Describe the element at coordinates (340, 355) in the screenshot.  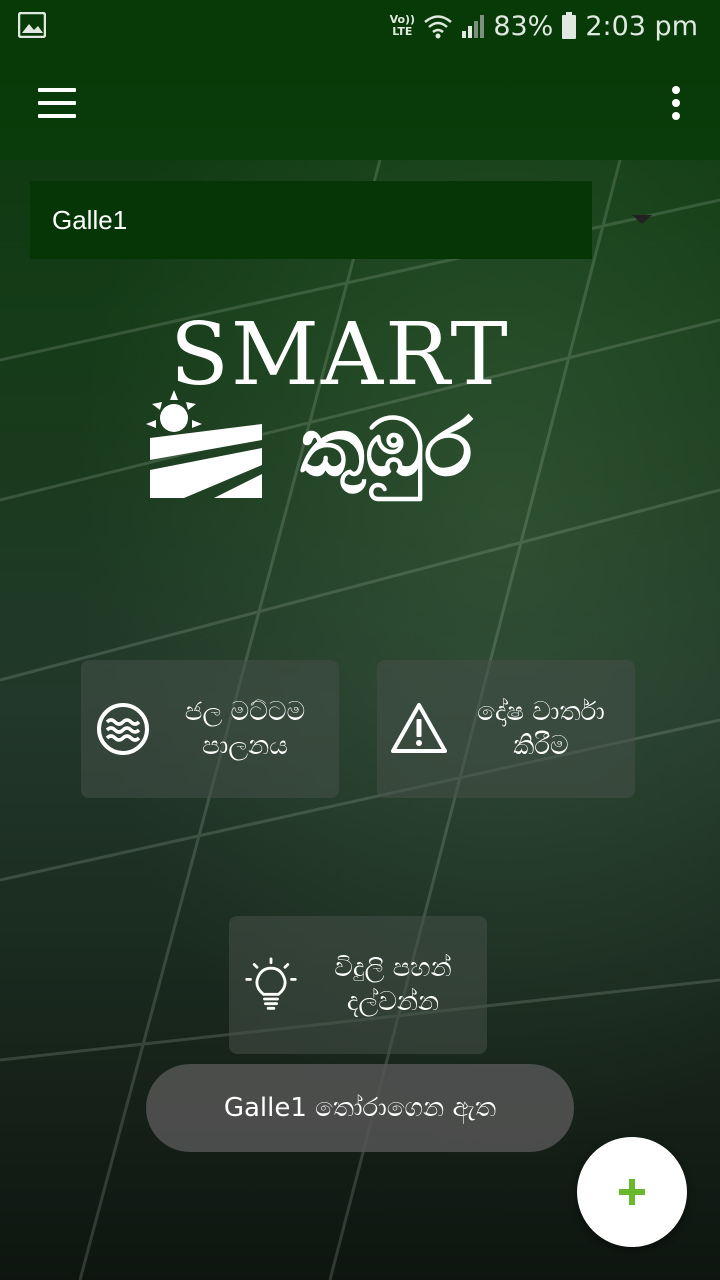
I see `logo-text: SMART` at that location.